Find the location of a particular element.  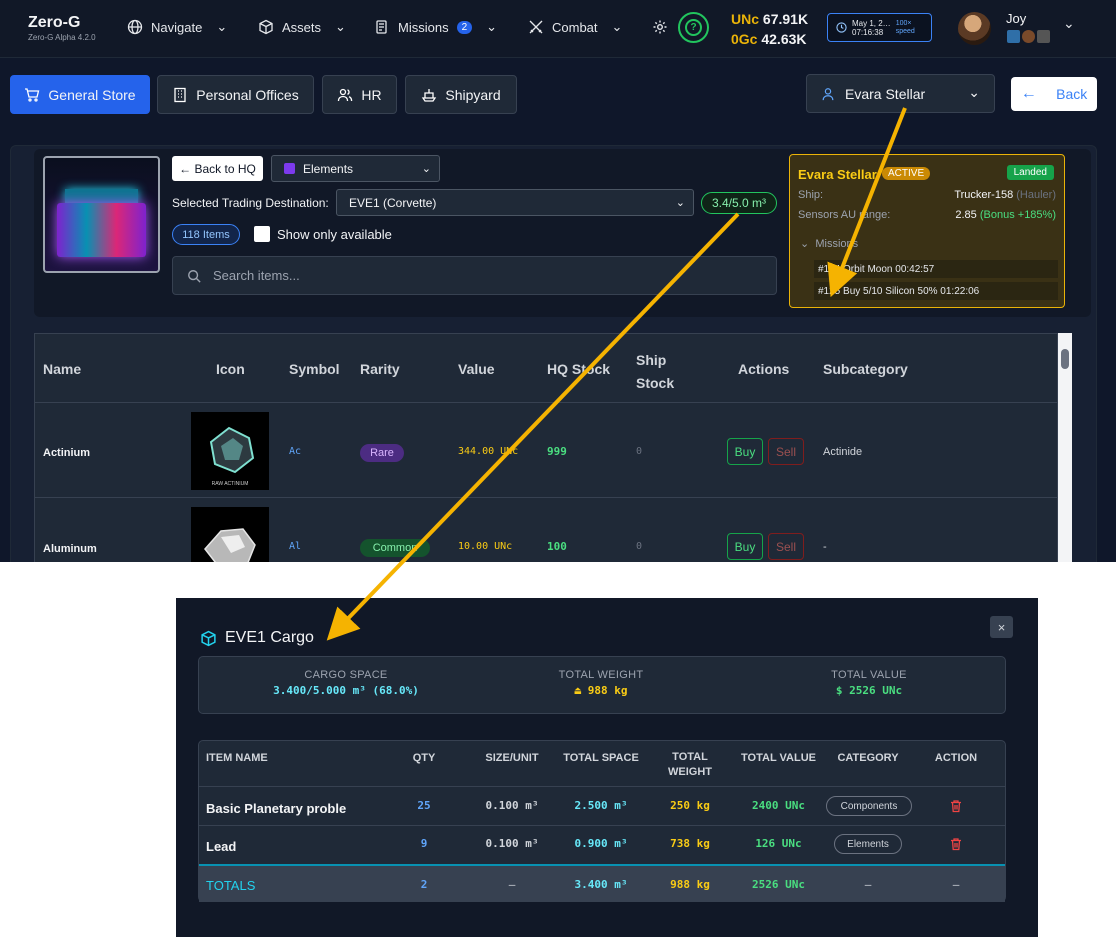

annotation-arrow is located at coordinates (867, 202).